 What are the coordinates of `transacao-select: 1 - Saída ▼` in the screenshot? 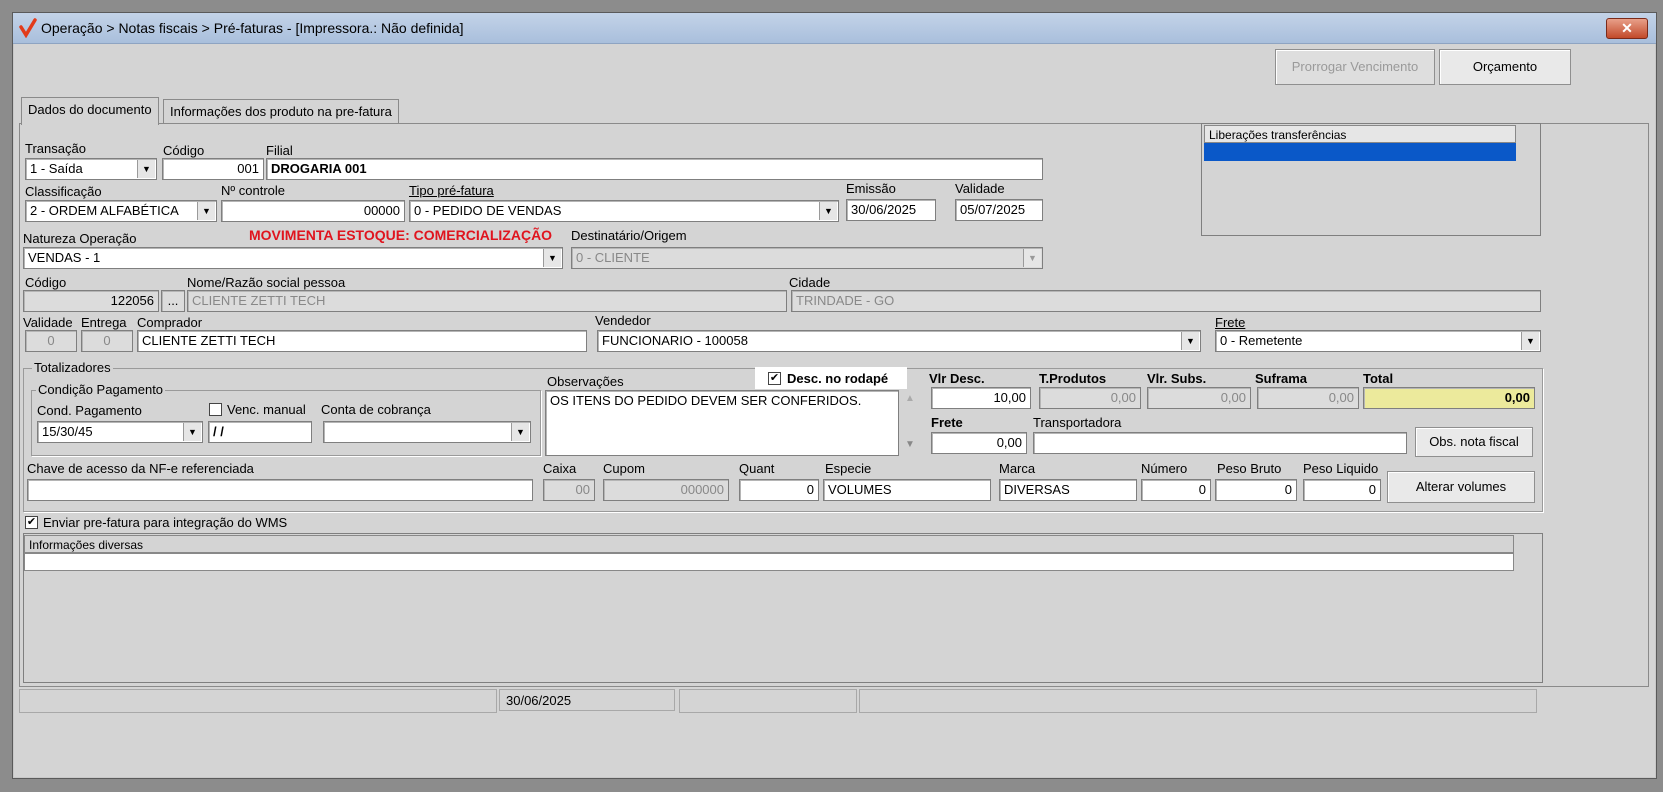 It's located at (91, 169).